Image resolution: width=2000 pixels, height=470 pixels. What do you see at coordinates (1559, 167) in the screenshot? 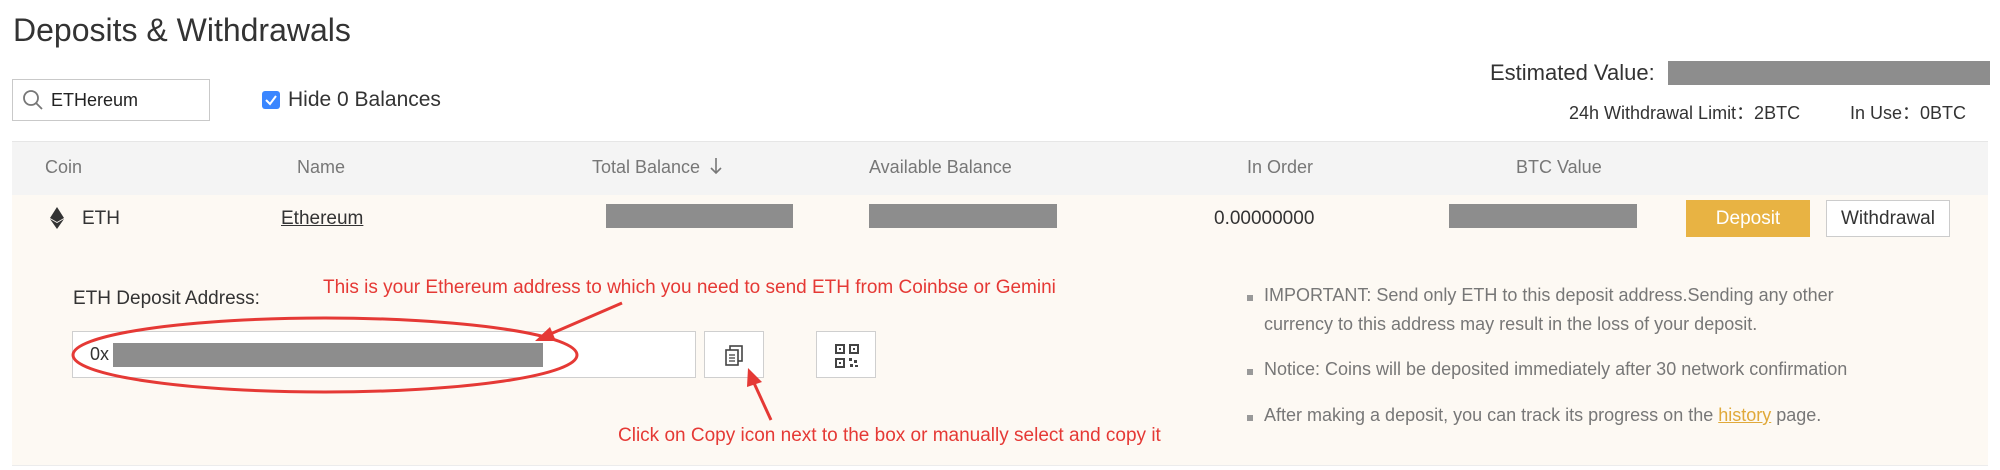
I see `column-btc-value: BTC Value` at bounding box center [1559, 167].